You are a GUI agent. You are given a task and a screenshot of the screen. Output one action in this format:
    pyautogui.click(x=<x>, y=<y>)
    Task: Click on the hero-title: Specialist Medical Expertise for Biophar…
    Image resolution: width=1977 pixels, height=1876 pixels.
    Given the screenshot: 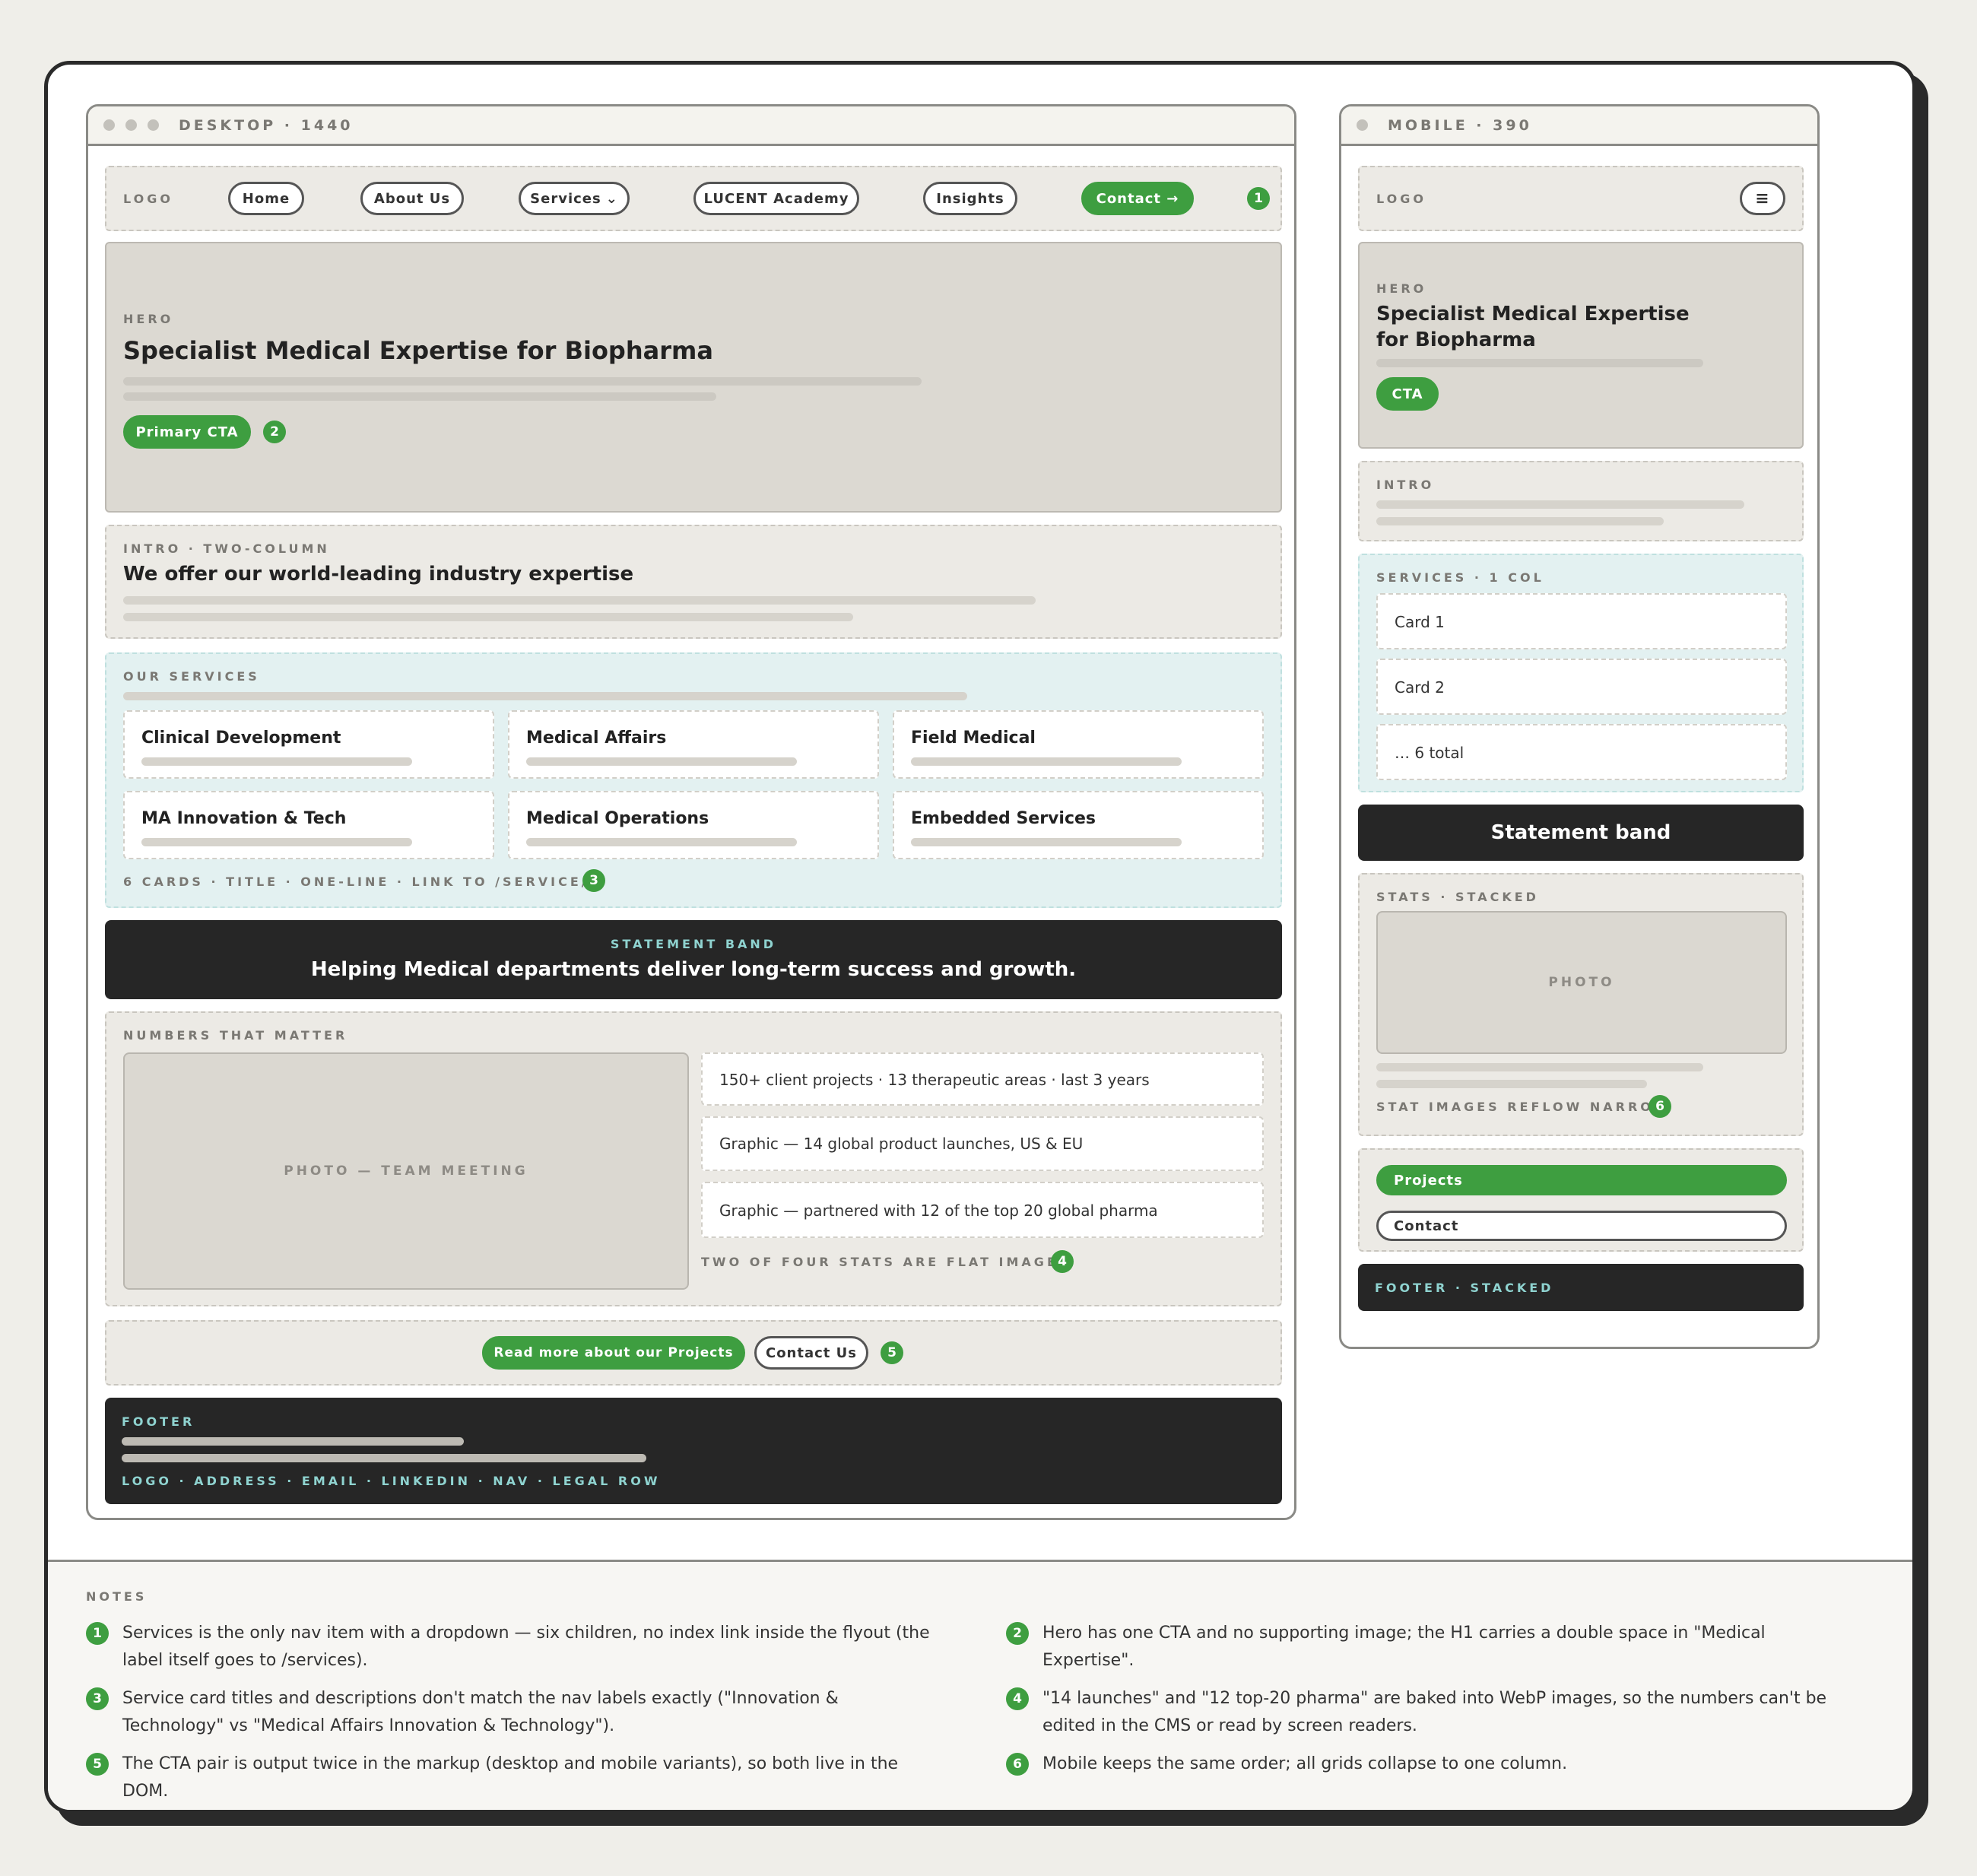 What is the action you would take?
    pyautogui.click(x=418, y=350)
    